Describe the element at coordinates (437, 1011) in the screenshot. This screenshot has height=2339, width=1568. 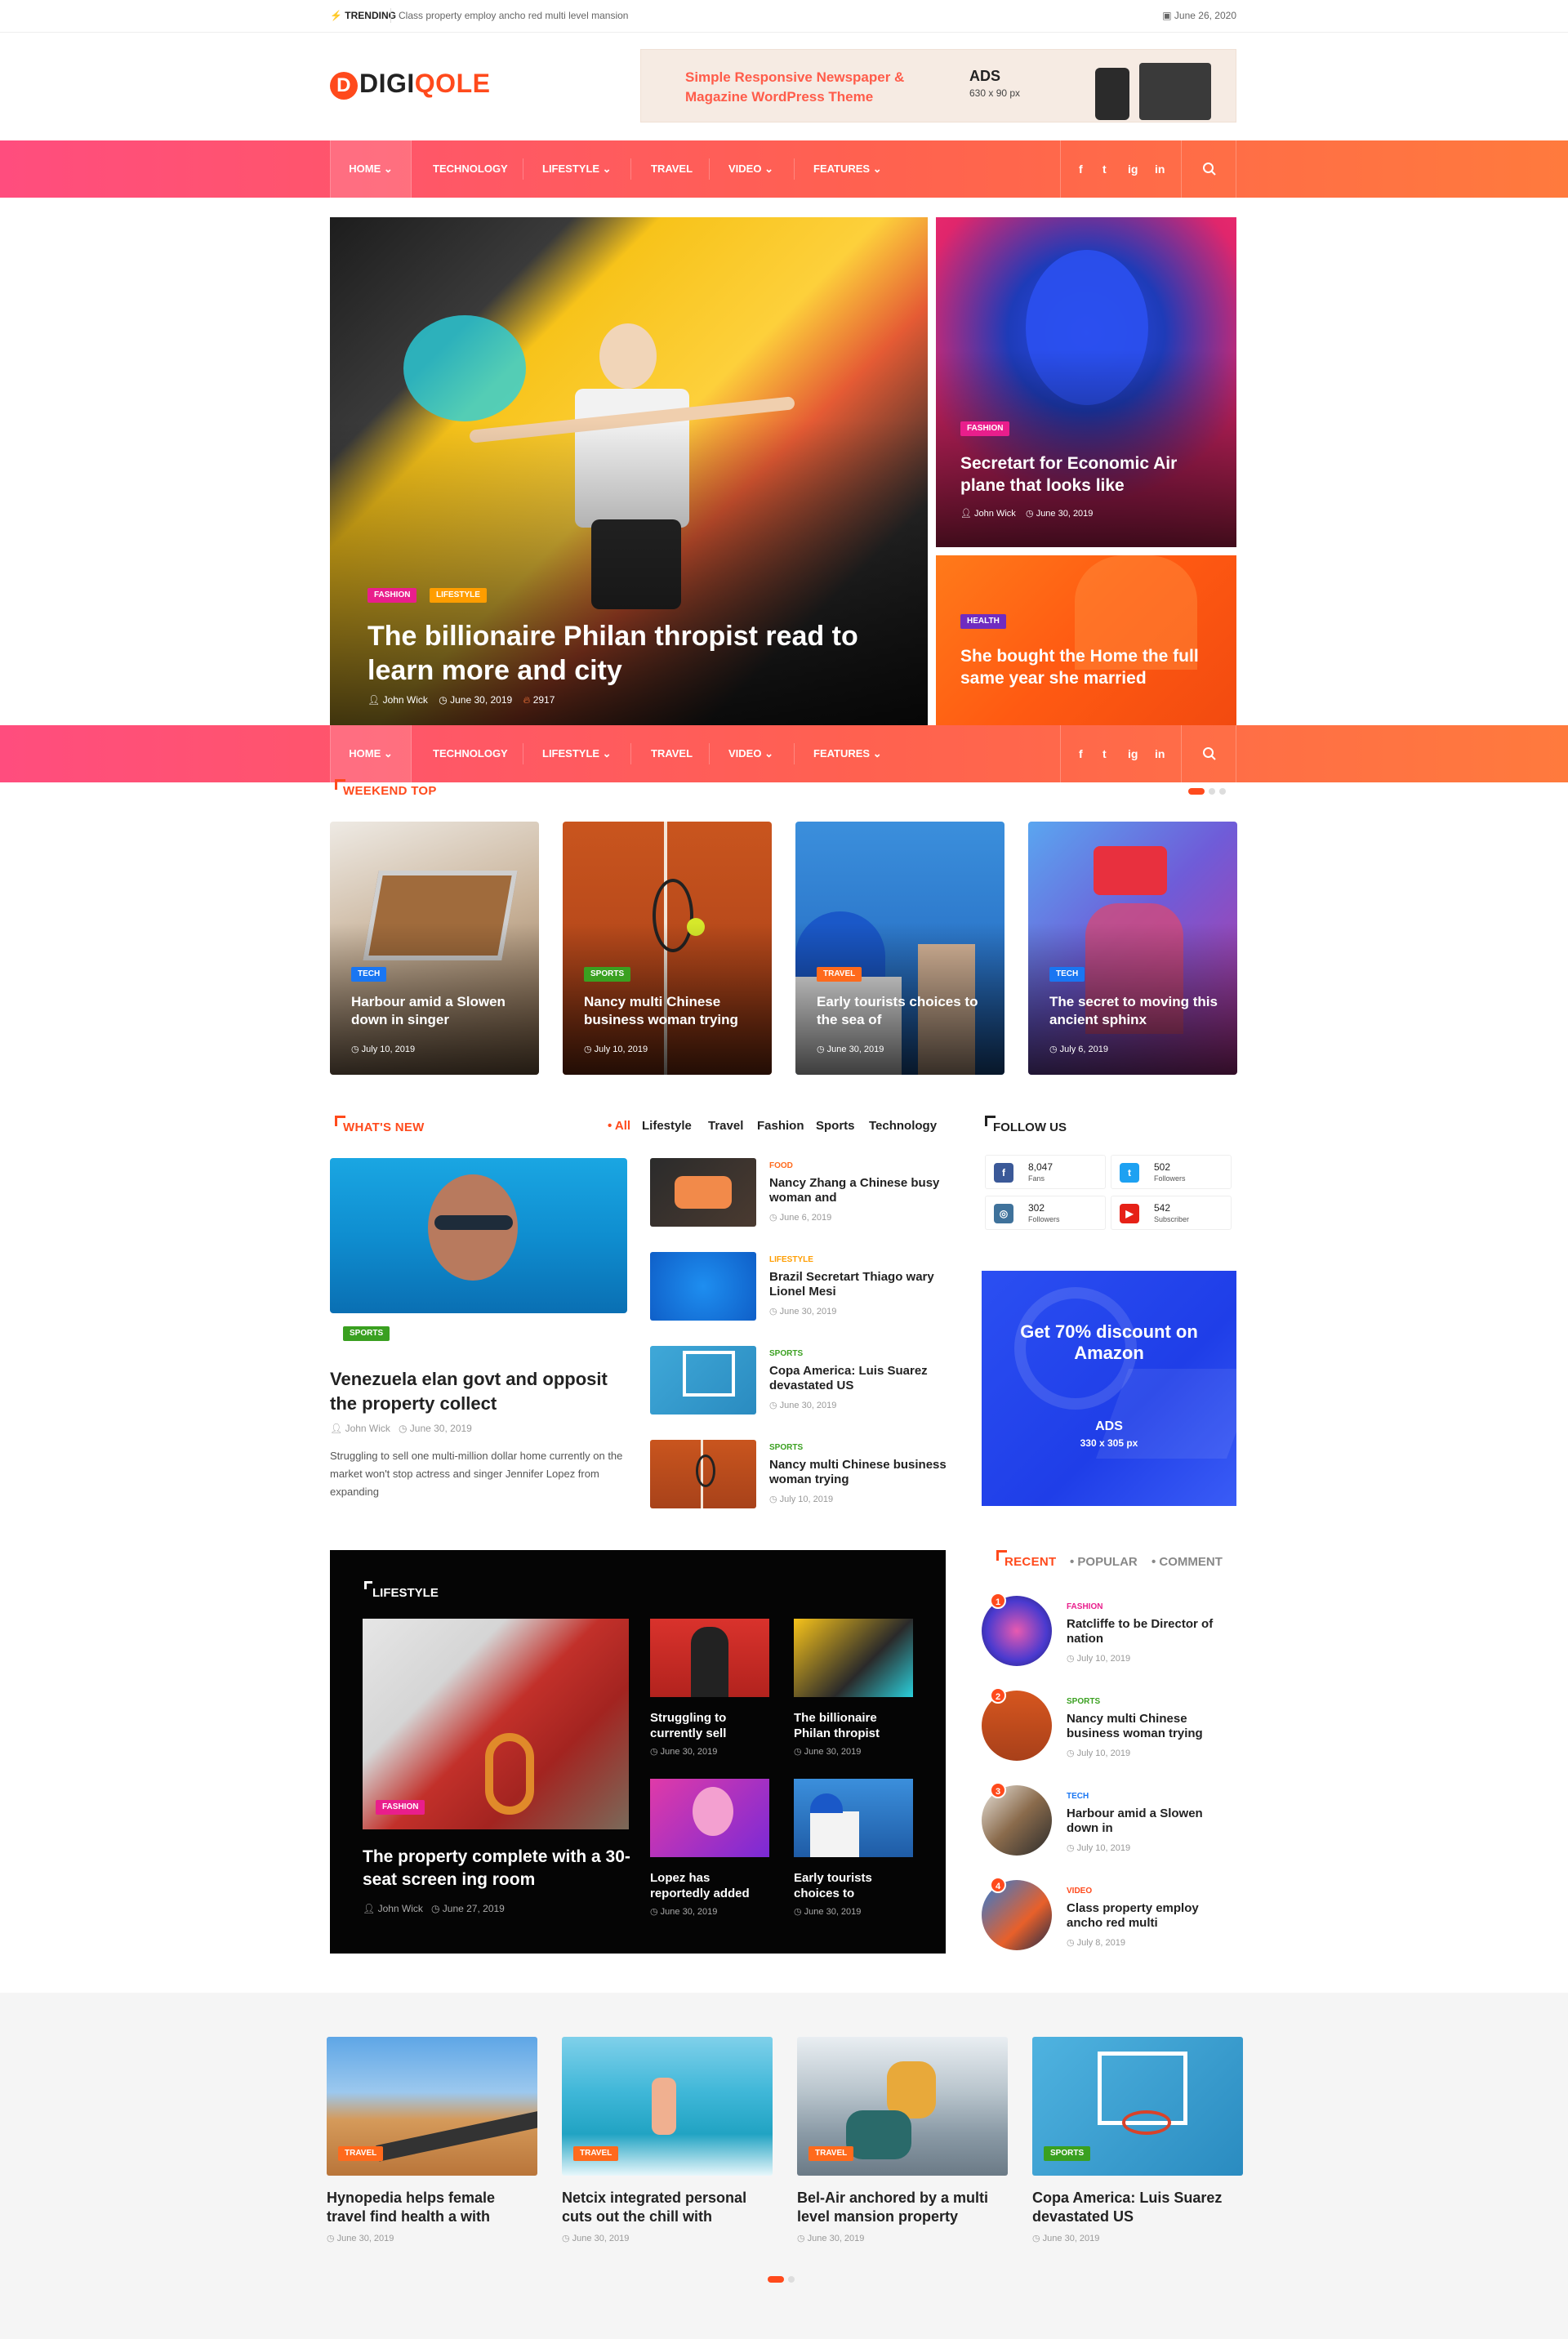
I see `card-title: Harbour amid a Slowen down in singer` at that location.